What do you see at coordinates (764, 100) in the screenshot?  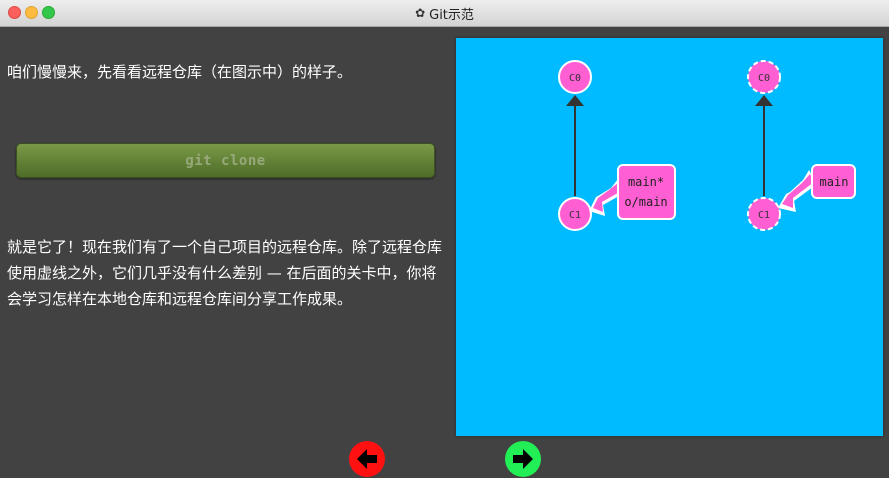 I see `remote-edge-arrowhead` at bounding box center [764, 100].